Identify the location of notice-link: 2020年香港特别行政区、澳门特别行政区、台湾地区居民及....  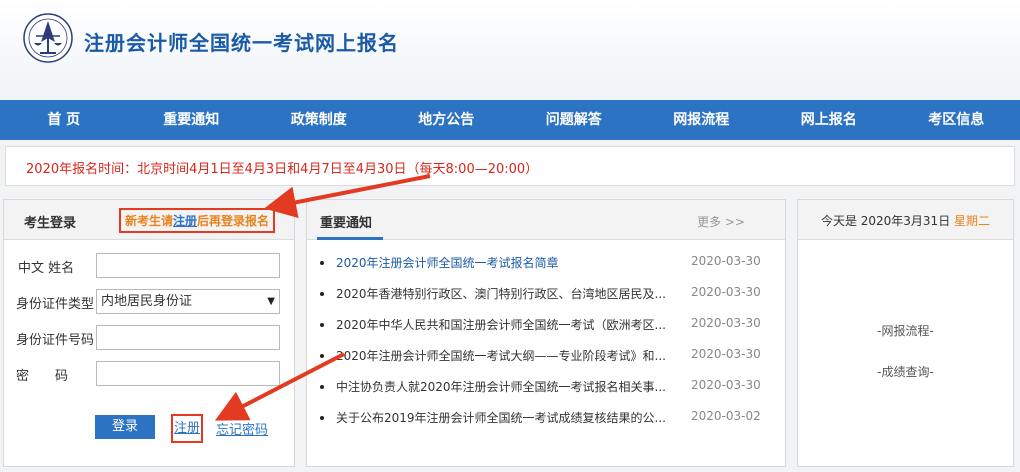
(501, 293).